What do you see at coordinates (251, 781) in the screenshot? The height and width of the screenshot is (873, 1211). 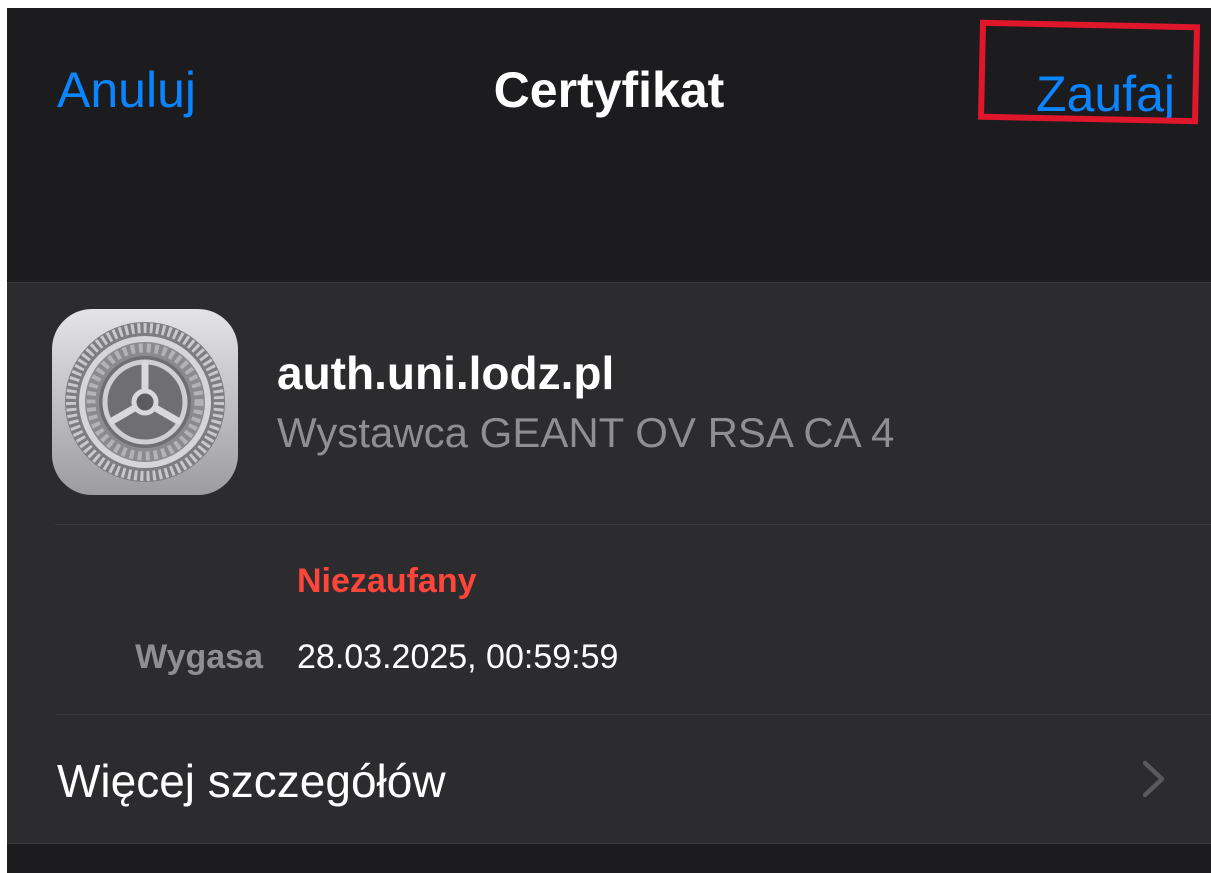 I see `more-details-label: Więcej szczegółów` at bounding box center [251, 781].